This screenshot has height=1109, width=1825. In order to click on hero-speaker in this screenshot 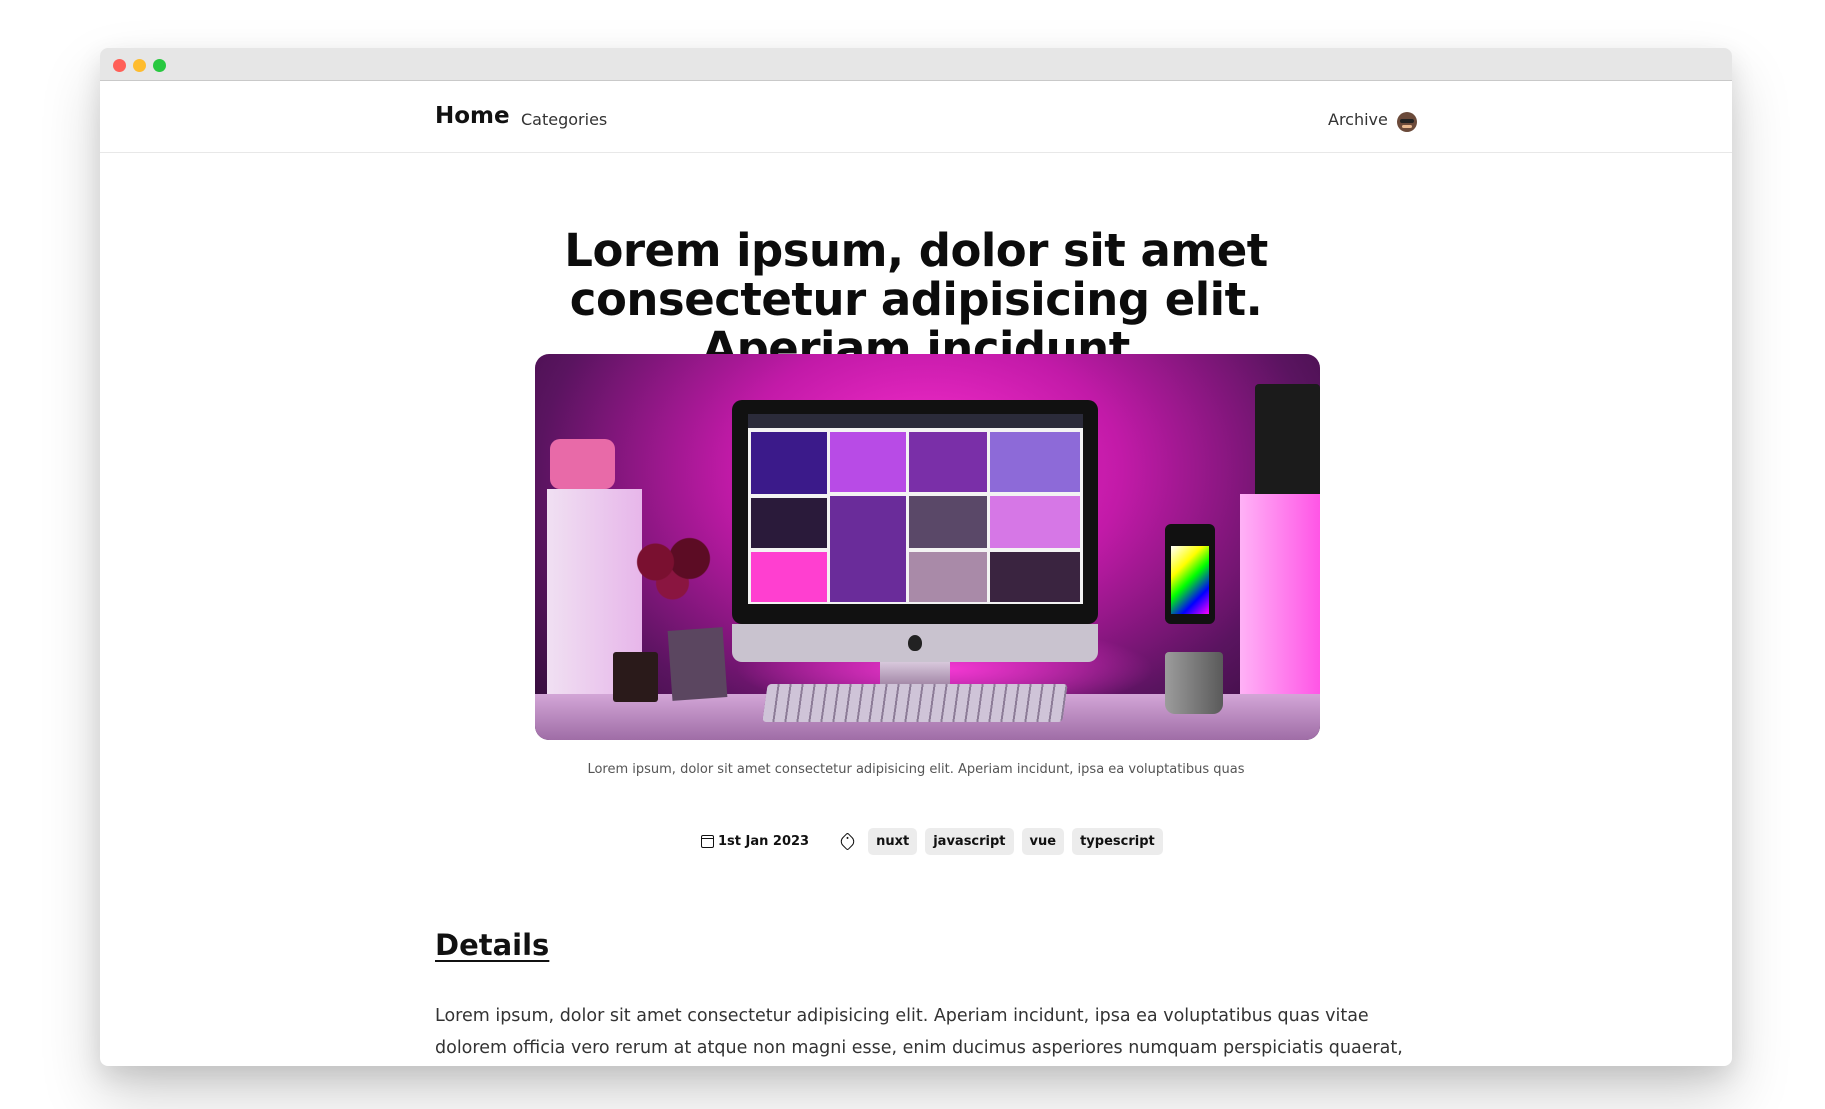, I will do `click(1287, 441)`.